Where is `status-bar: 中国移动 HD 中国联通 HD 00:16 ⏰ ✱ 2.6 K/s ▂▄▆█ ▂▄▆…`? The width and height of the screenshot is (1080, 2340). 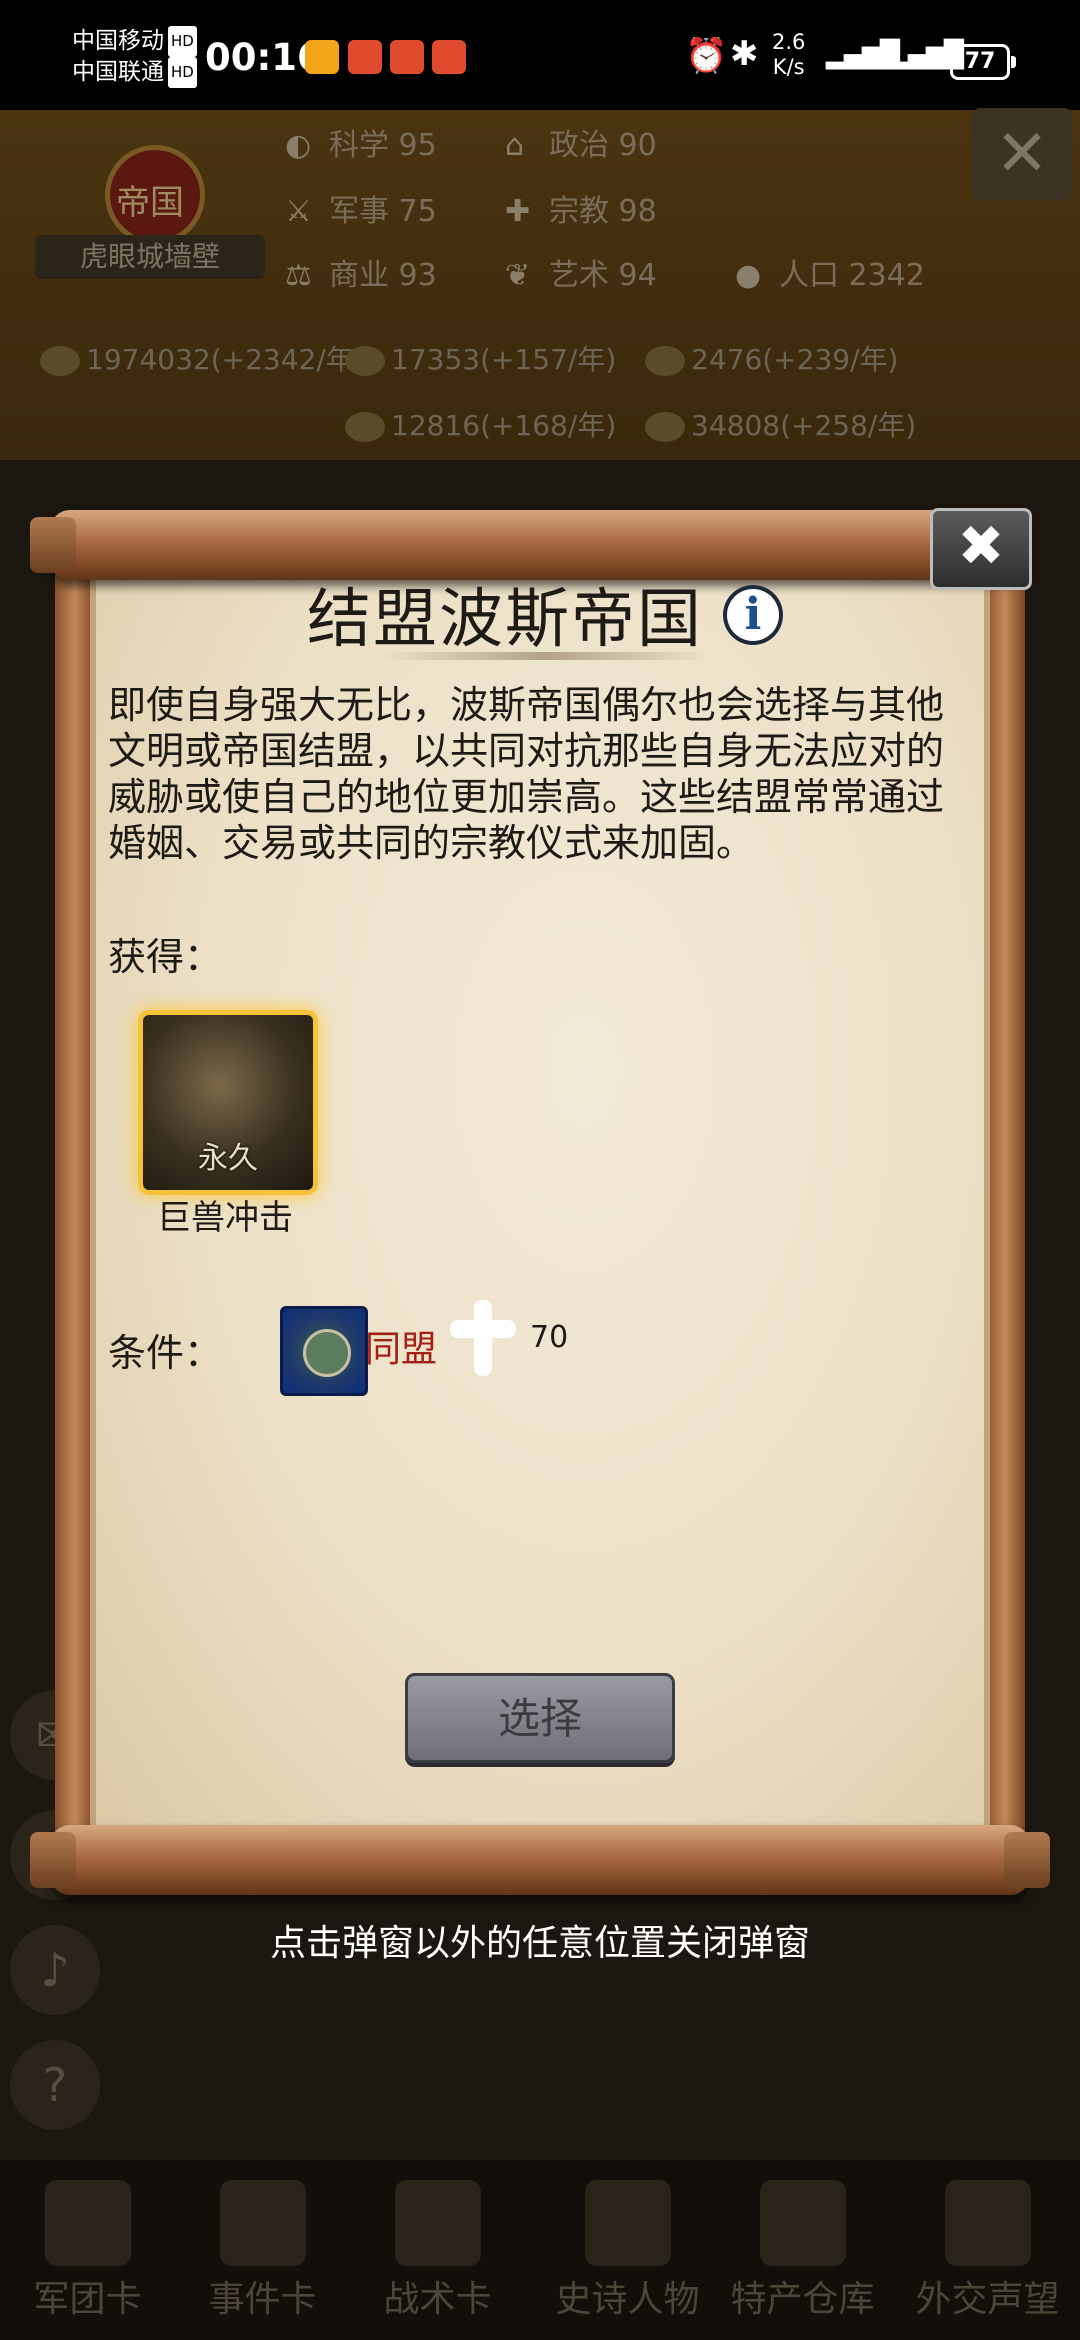 status-bar: 中国移动 HD 中国联通 HD 00:16 ⏰ ✱ 2.6 K/s ▂▄▆█ ▂▄▆… is located at coordinates (540, 55).